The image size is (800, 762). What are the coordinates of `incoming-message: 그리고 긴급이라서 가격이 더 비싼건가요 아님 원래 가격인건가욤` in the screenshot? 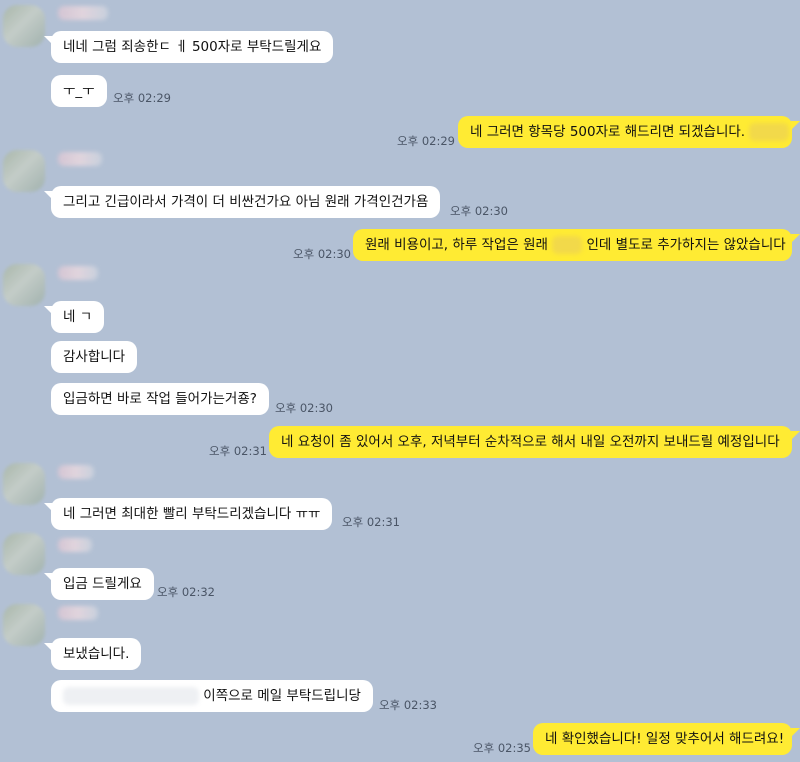 It's located at (246, 202).